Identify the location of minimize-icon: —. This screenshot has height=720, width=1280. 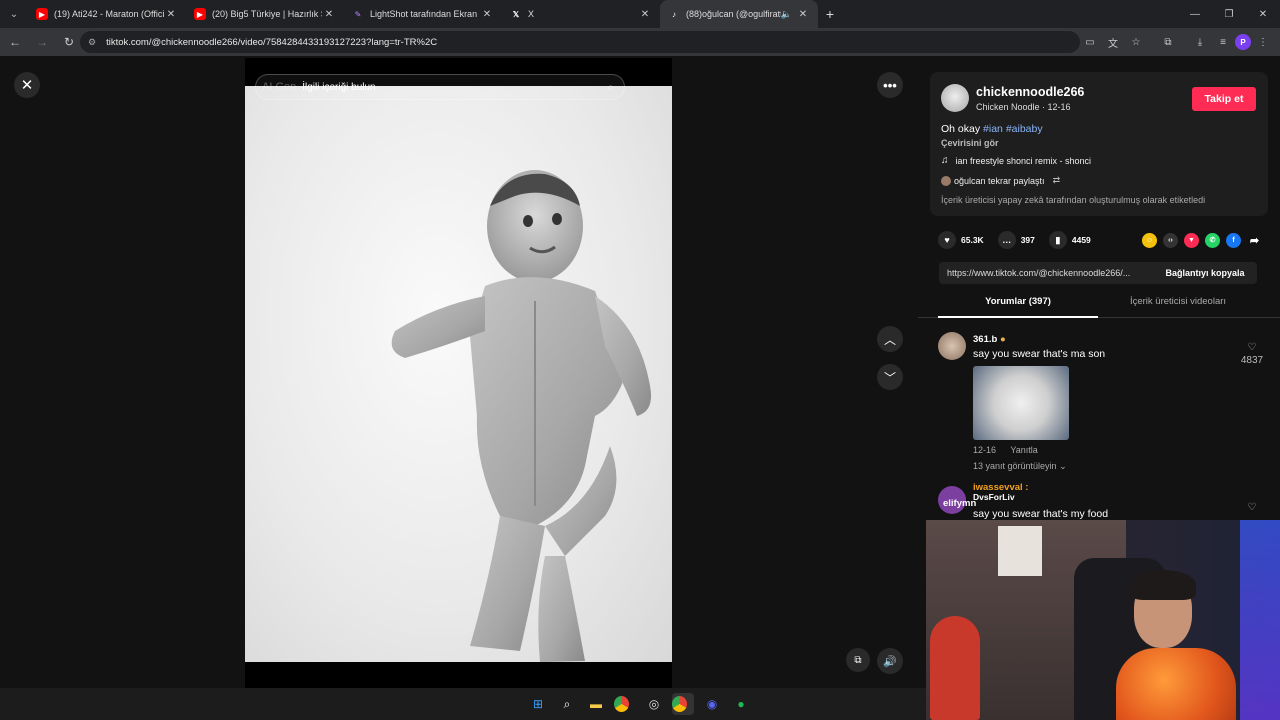
(1195, 14).